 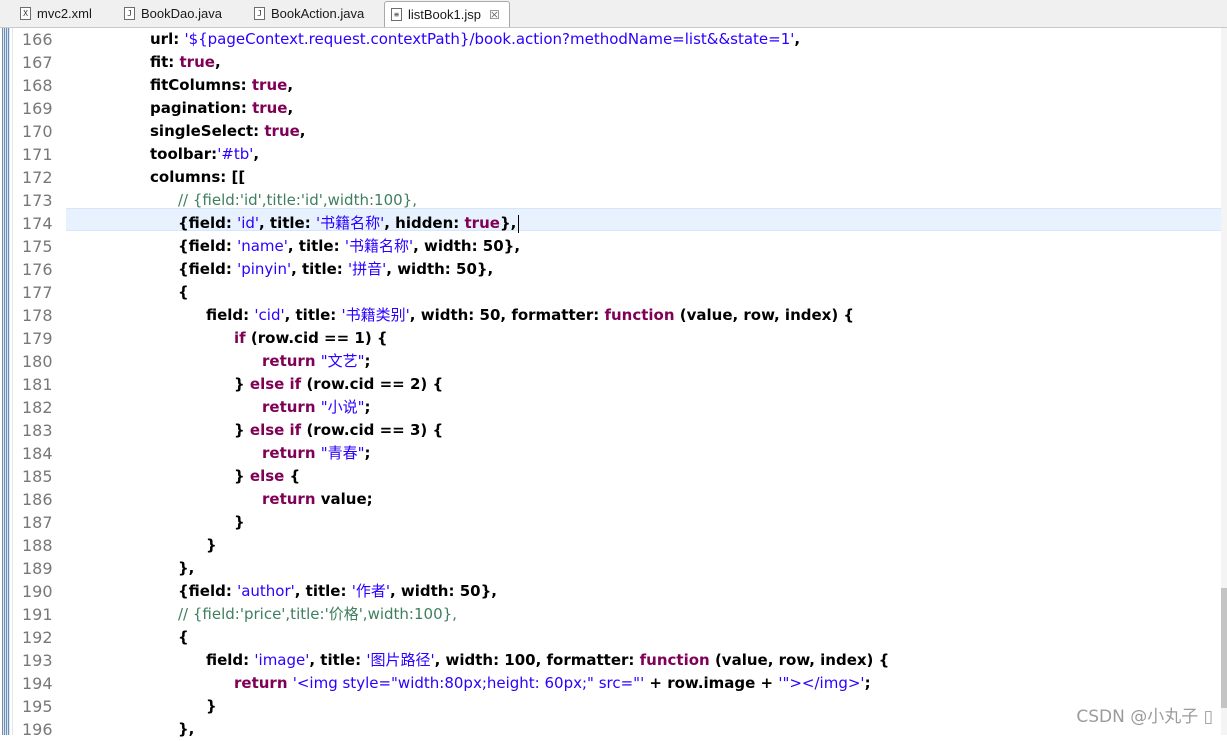 I want to click on tab-label: mvc2.xml, so click(x=64, y=13).